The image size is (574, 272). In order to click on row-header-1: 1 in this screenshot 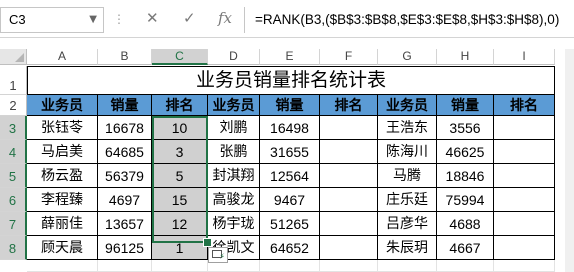, I will do `click(13, 80)`.